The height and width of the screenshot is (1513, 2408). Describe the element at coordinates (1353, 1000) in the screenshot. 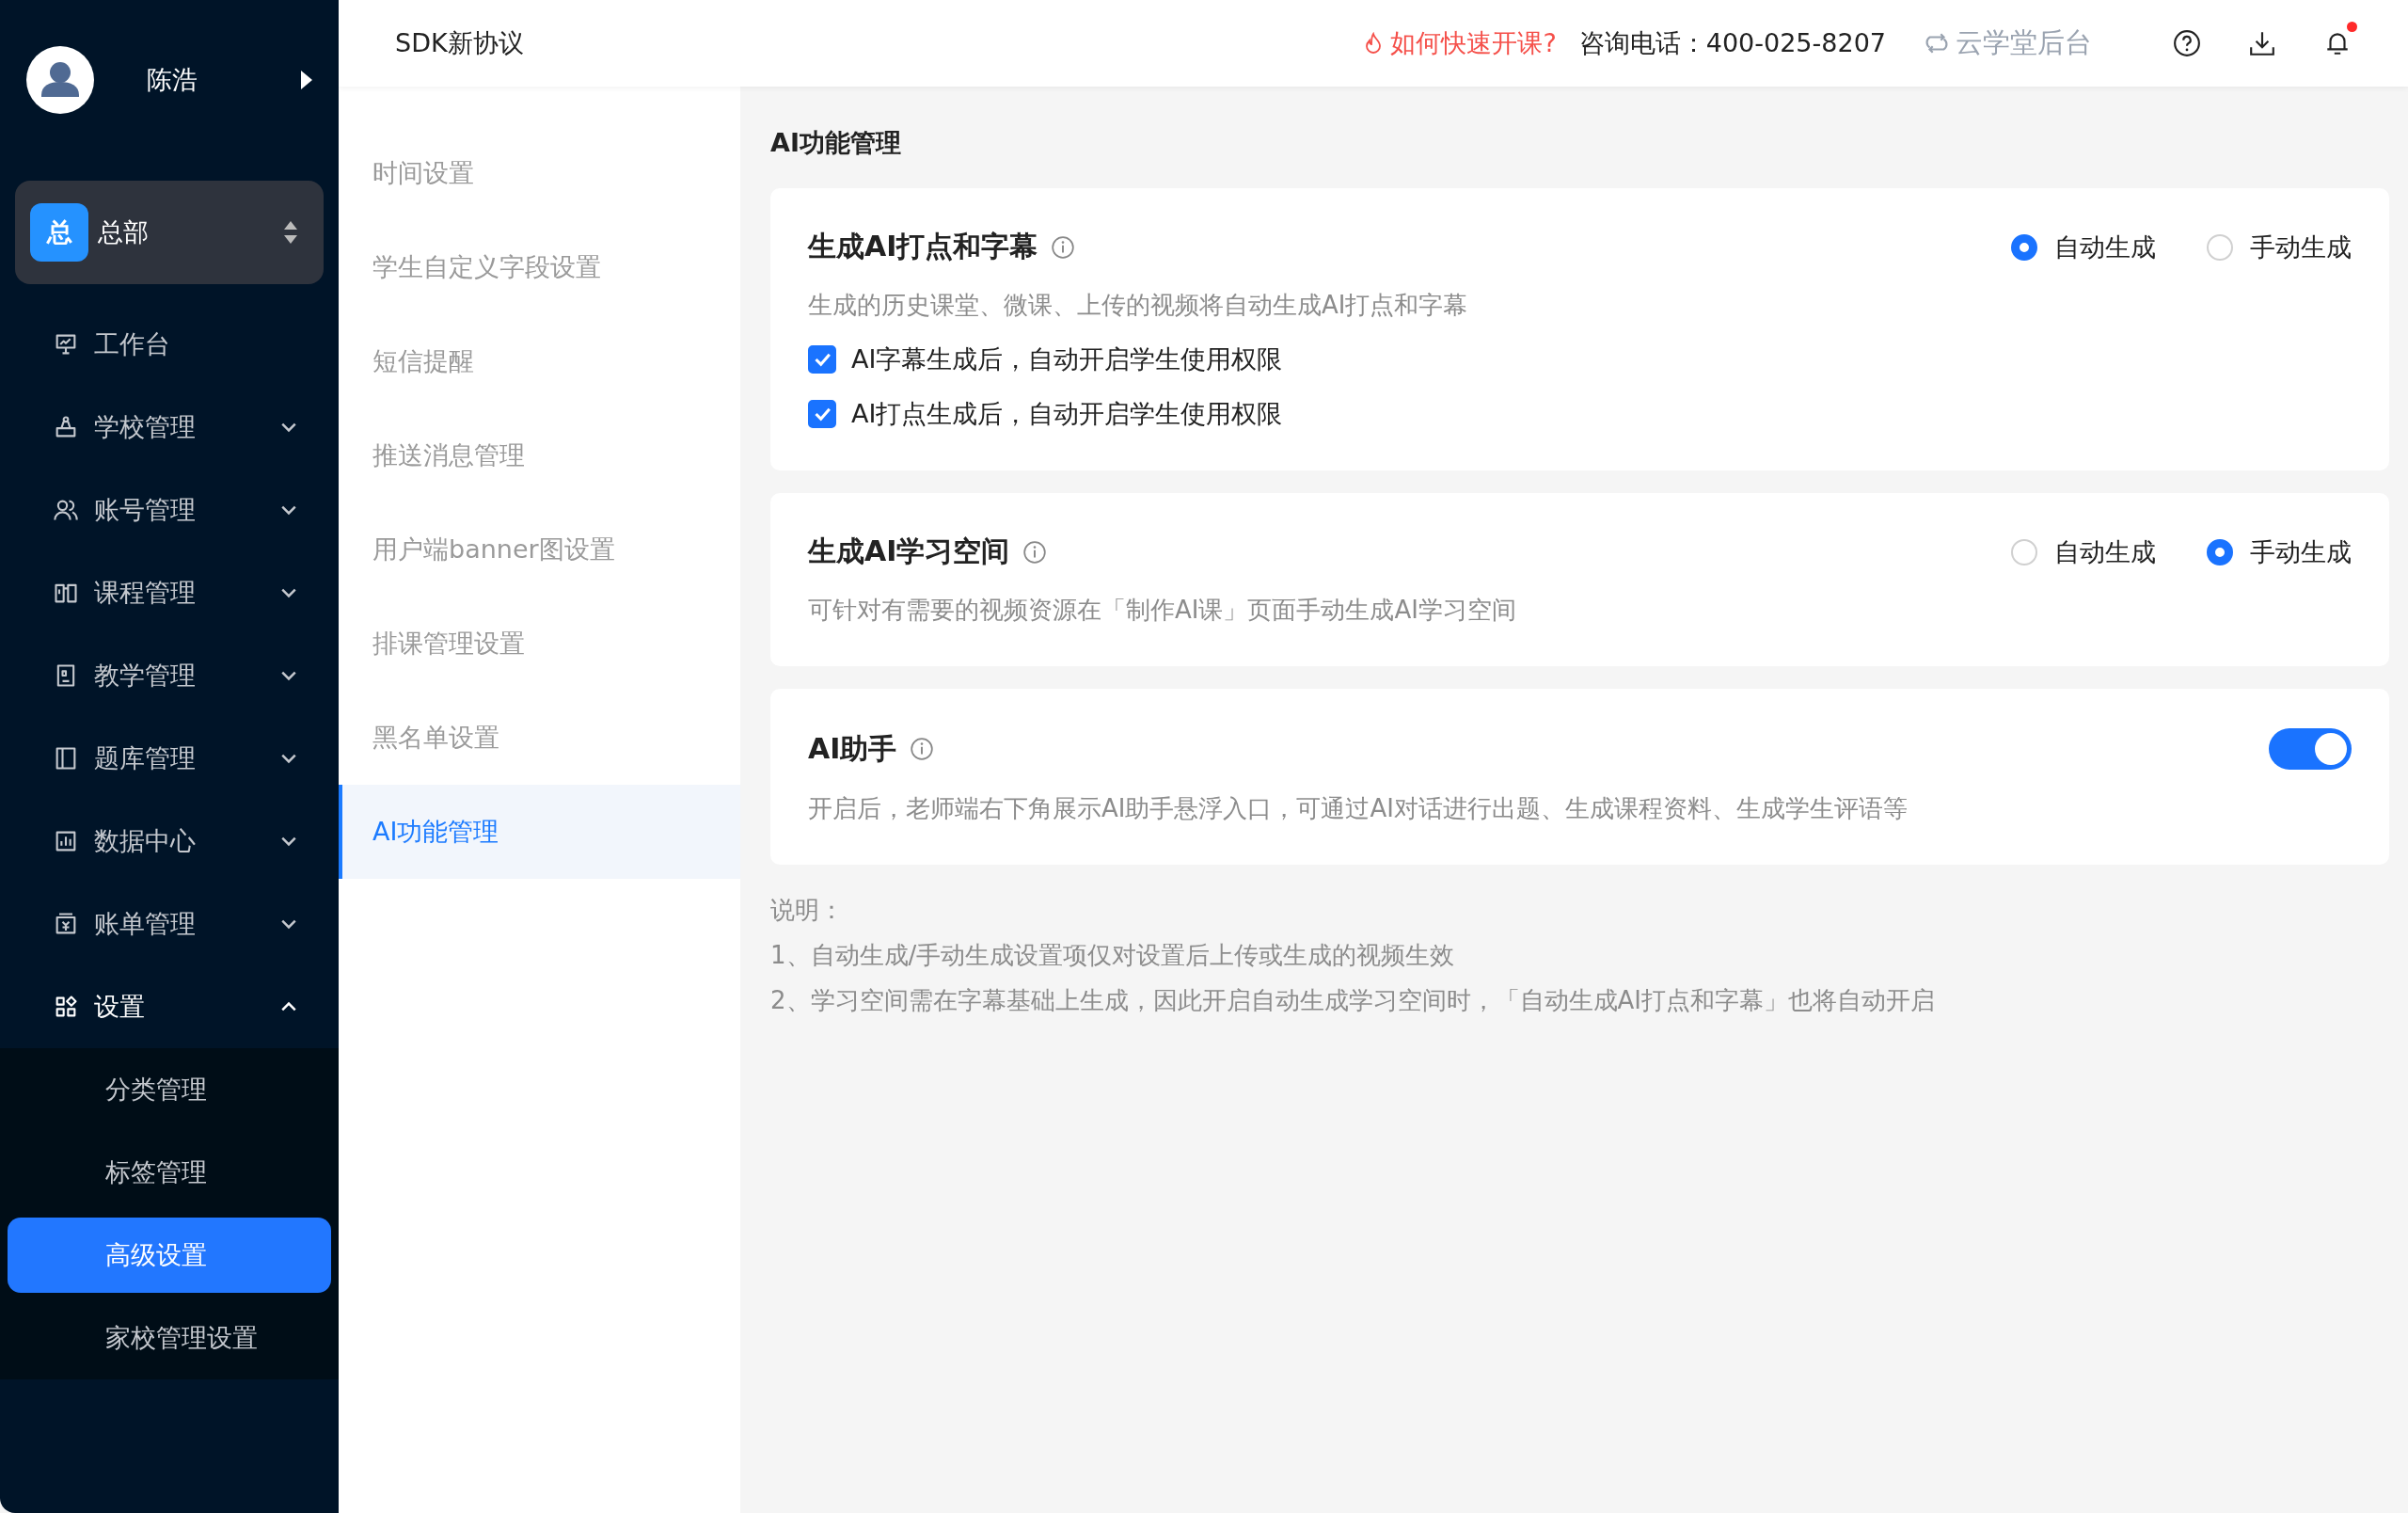

I see `note-text: 2、学习空间需在字幕基础上生成，因此开启自动生成学习空间时，「自动生成AI打点和字幕」也将自动开启` at that location.